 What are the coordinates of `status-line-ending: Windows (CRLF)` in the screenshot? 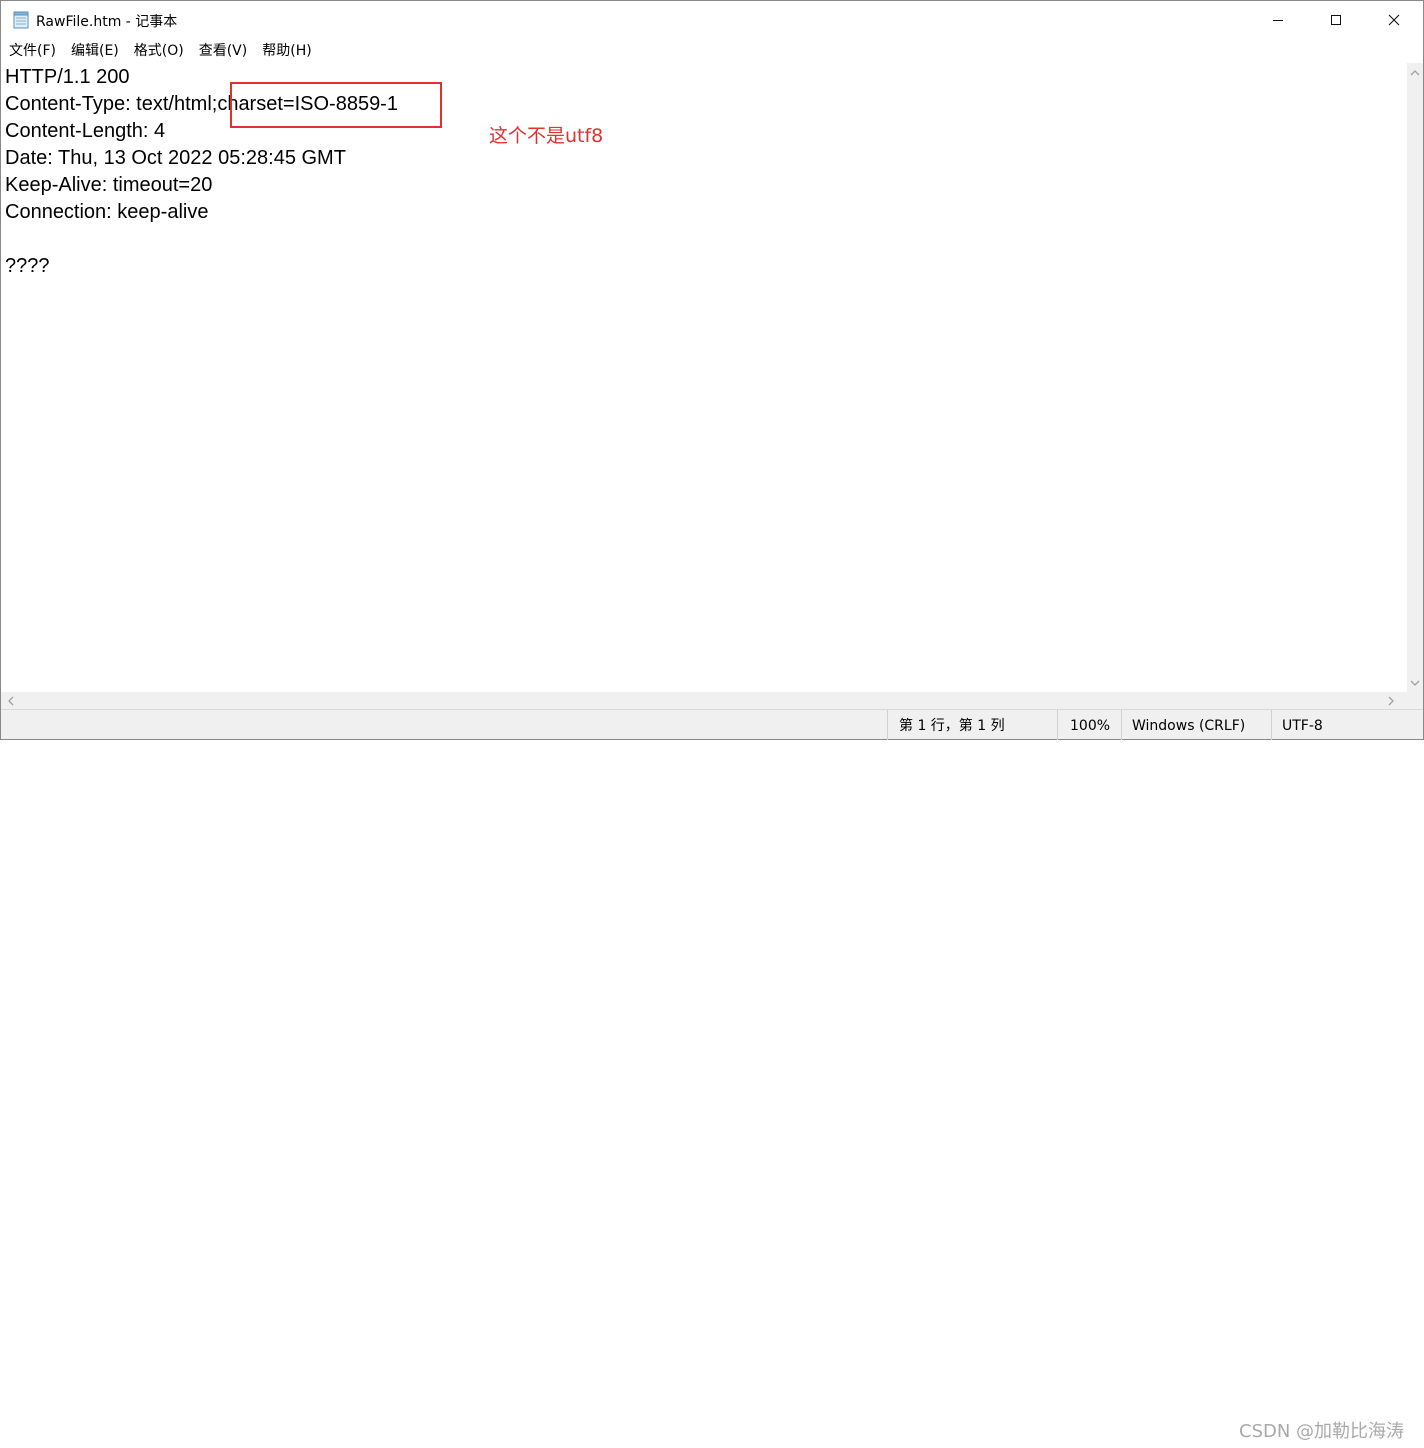 It's located at (1196, 725).